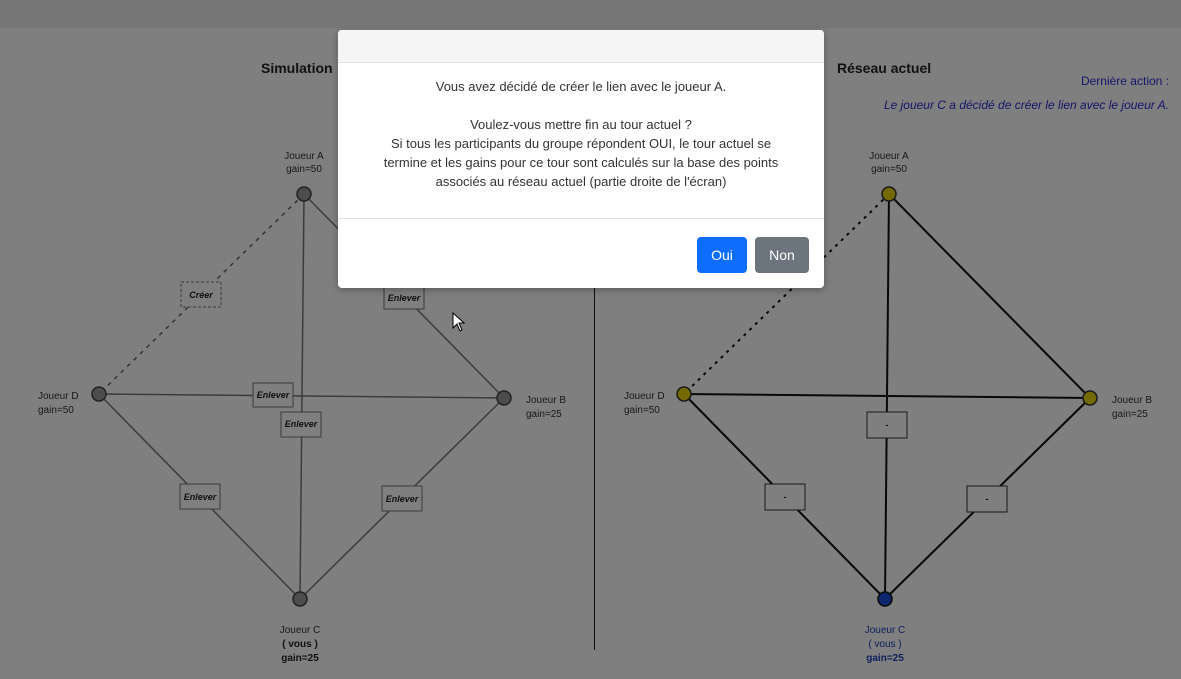  Describe the element at coordinates (581, 253) in the screenshot. I see `dialog-footer: Oui Non` at that location.